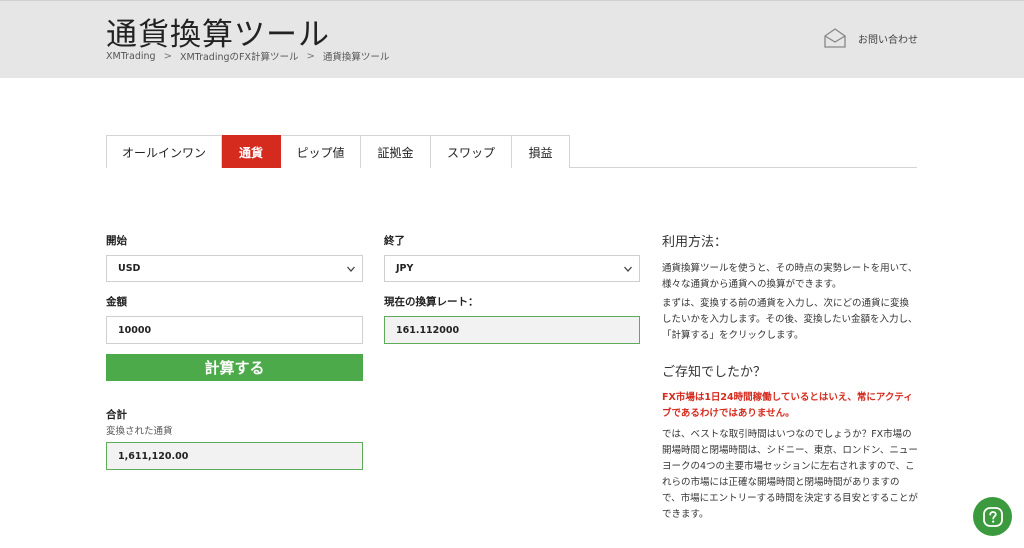  I want to click on rate-label: 現在の換算レート：, so click(431, 302).